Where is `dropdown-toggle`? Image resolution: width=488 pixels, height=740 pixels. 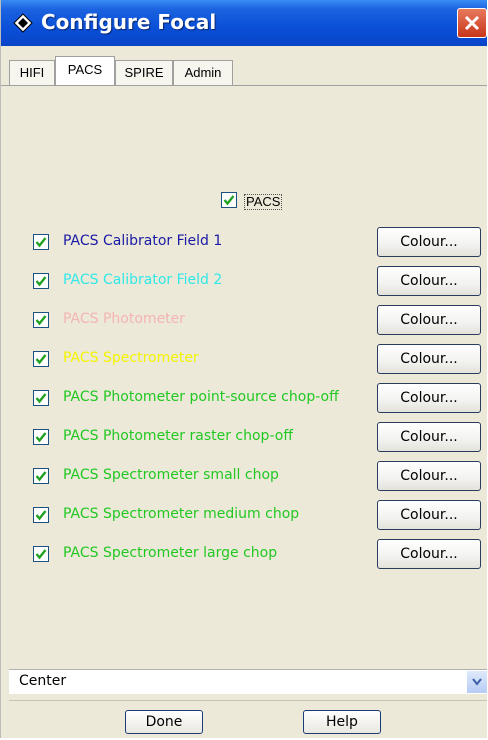 dropdown-toggle is located at coordinates (477, 682).